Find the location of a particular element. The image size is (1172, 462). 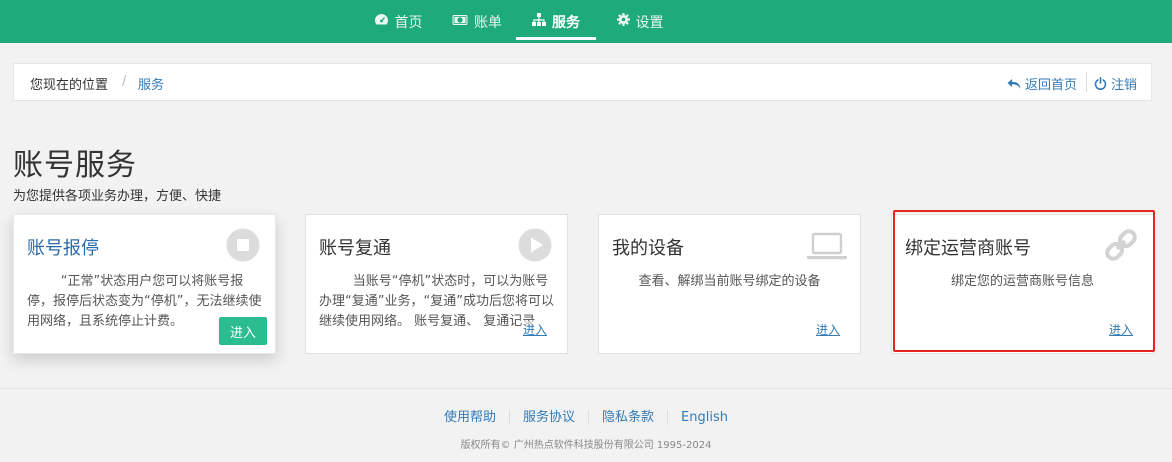

footer-links: 使用帮助 服务协议 隐私条款 English is located at coordinates (586, 415).